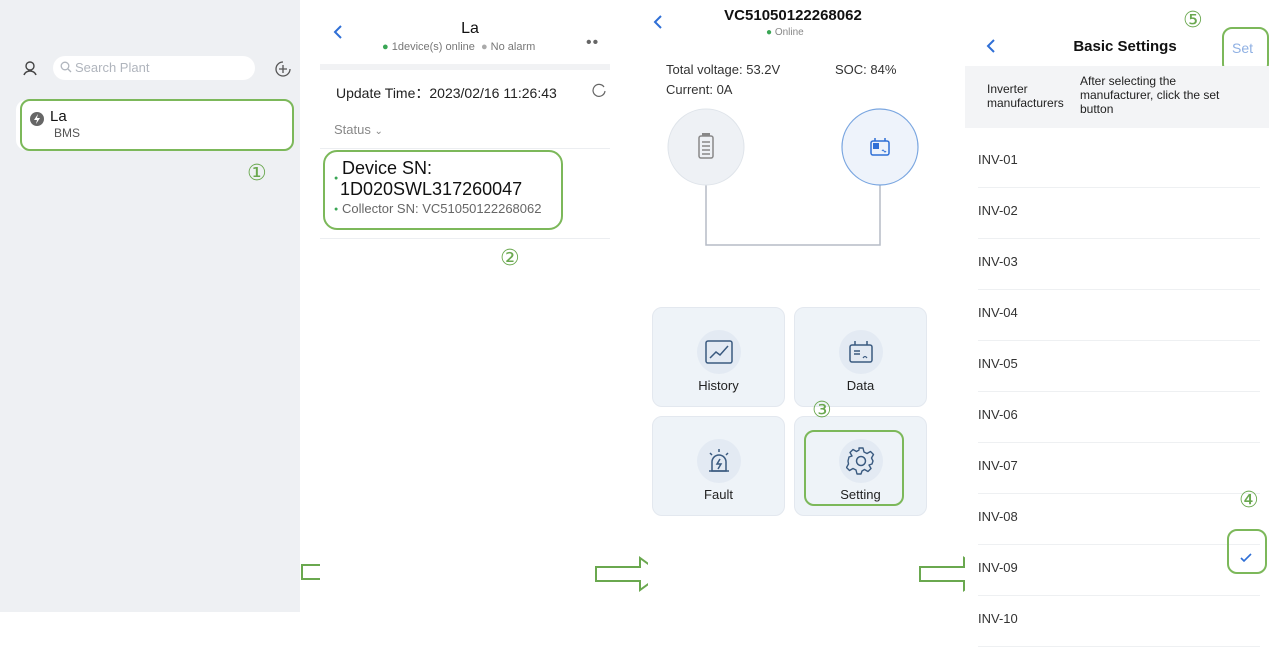 Image resolution: width=1269 pixels, height=647 pixels. Describe the element at coordinates (1119, 417) in the screenshot. I see `inverter-option: INV-06` at that location.